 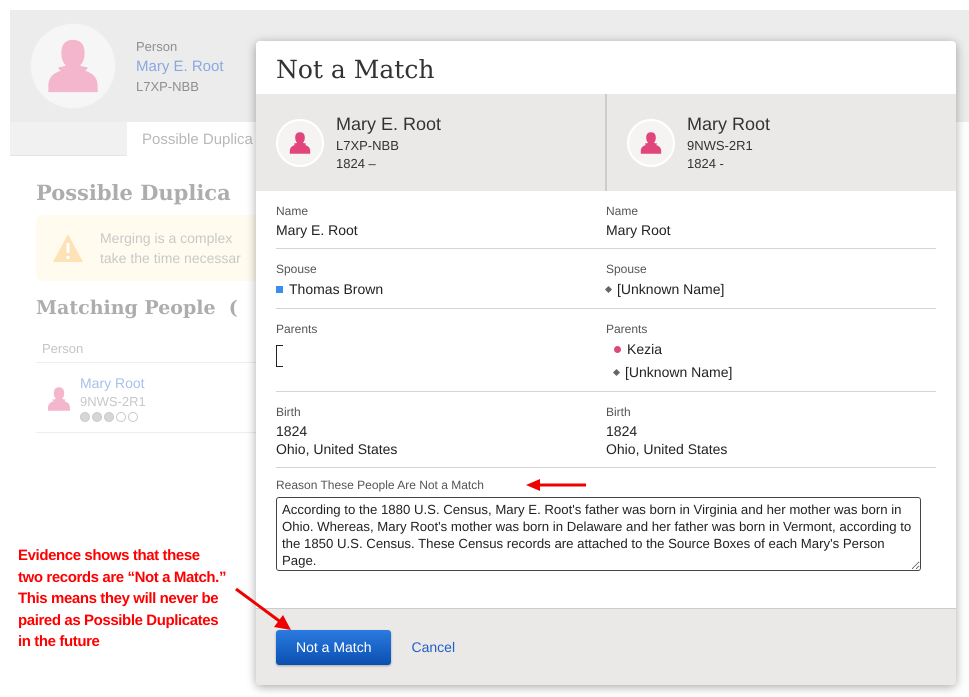 What do you see at coordinates (433, 647) in the screenshot?
I see `cancel-link: Cancel` at bounding box center [433, 647].